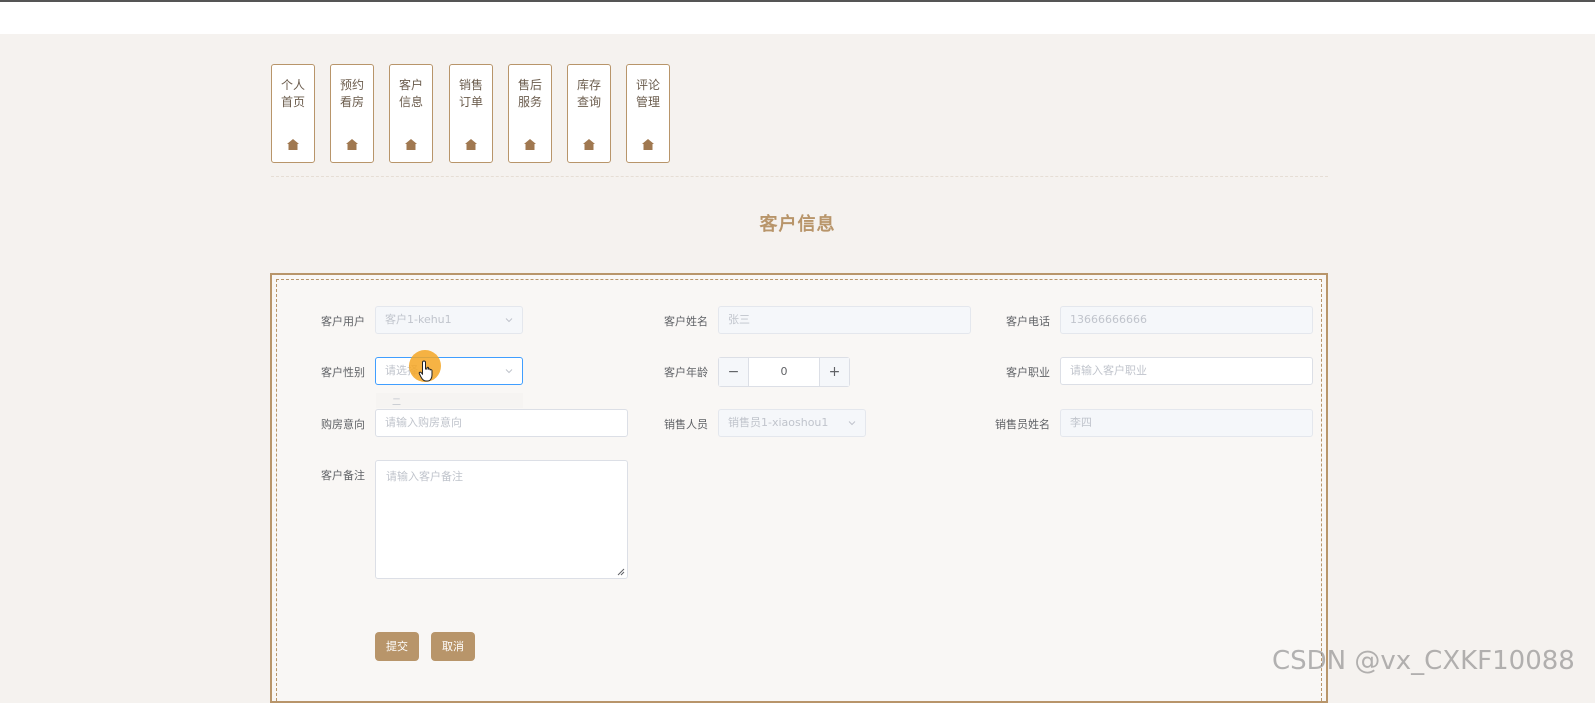 The height and width of the screenshot is (703, 1595). I want to click on submit-button: 提交, so click(397, 646).